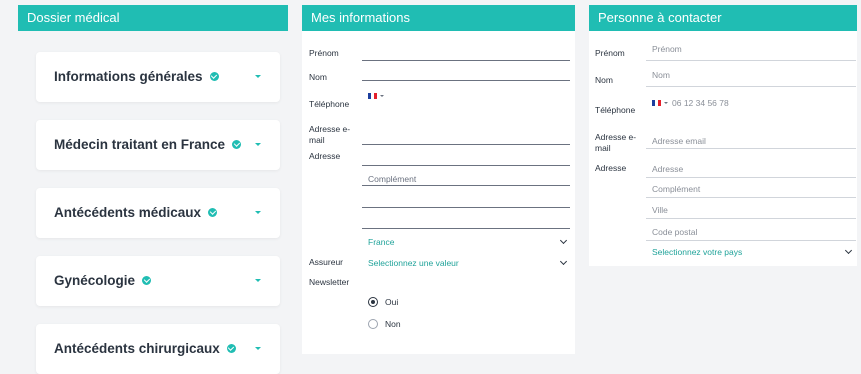 This screenshot has width=861, height=374. What do you see at coordinates (413, 263) in the screenshot?
I see `assureur-select: Selectionnez une valeur` at bounding box center [413, 263].